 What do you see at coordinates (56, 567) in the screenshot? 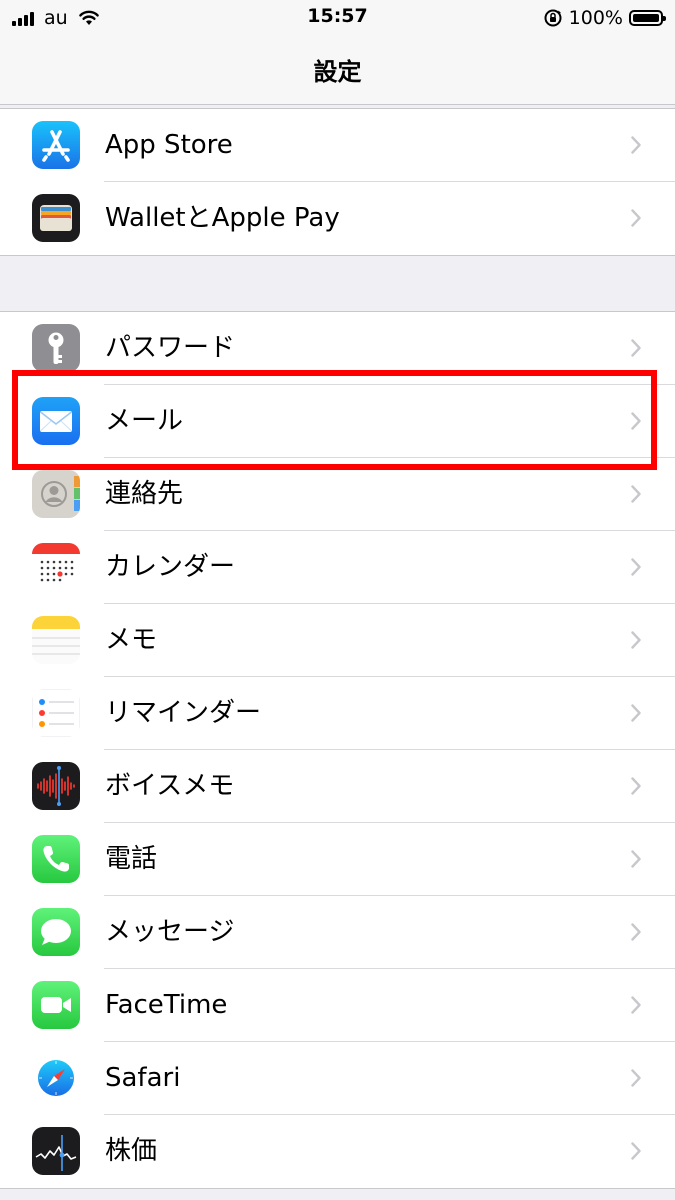
I see `calendar-icon` at bounding box center [56, 567].